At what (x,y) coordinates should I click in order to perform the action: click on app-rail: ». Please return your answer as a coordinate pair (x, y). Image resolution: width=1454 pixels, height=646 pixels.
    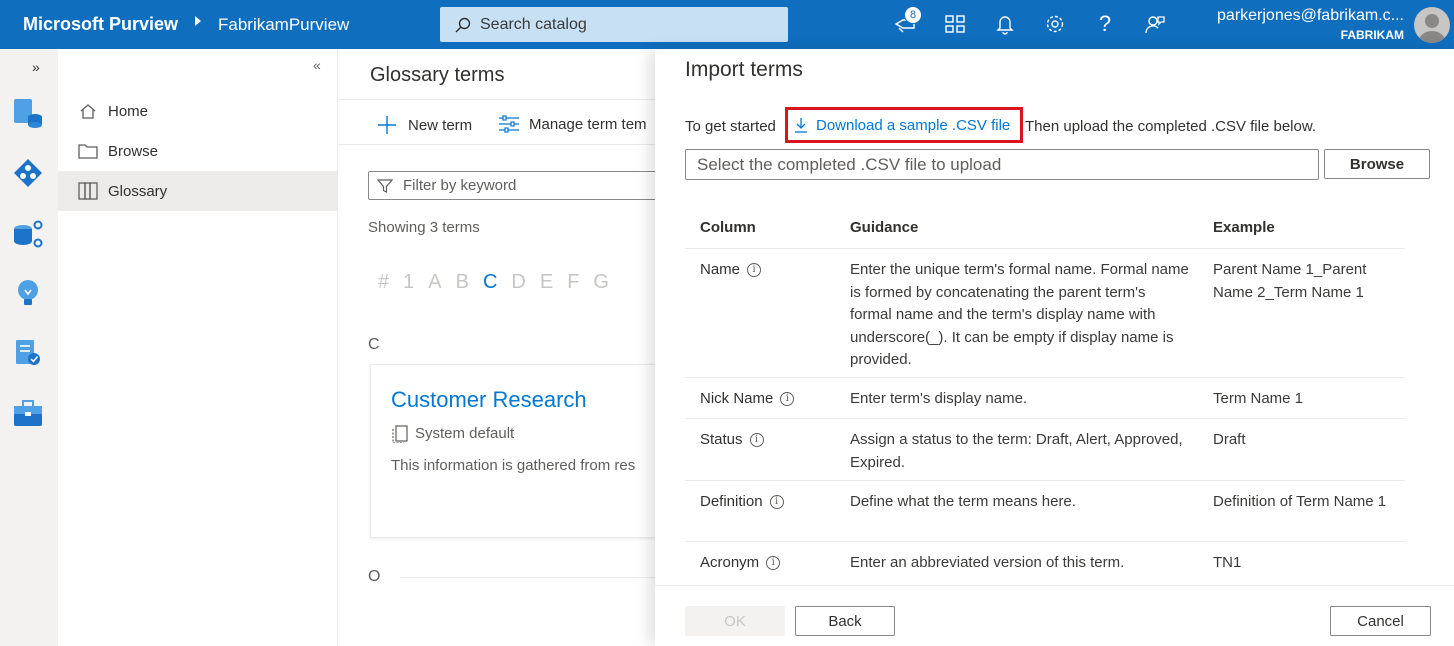
    Looking at the image, I should click on (29, 347).